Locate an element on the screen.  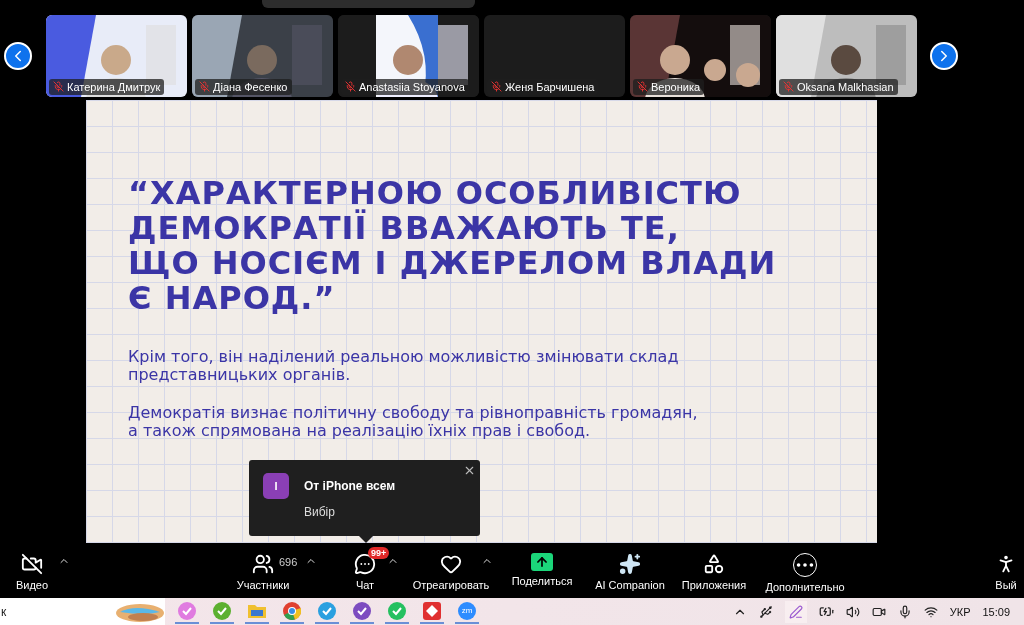
wifi-icon is located at coordinates (930, 611).